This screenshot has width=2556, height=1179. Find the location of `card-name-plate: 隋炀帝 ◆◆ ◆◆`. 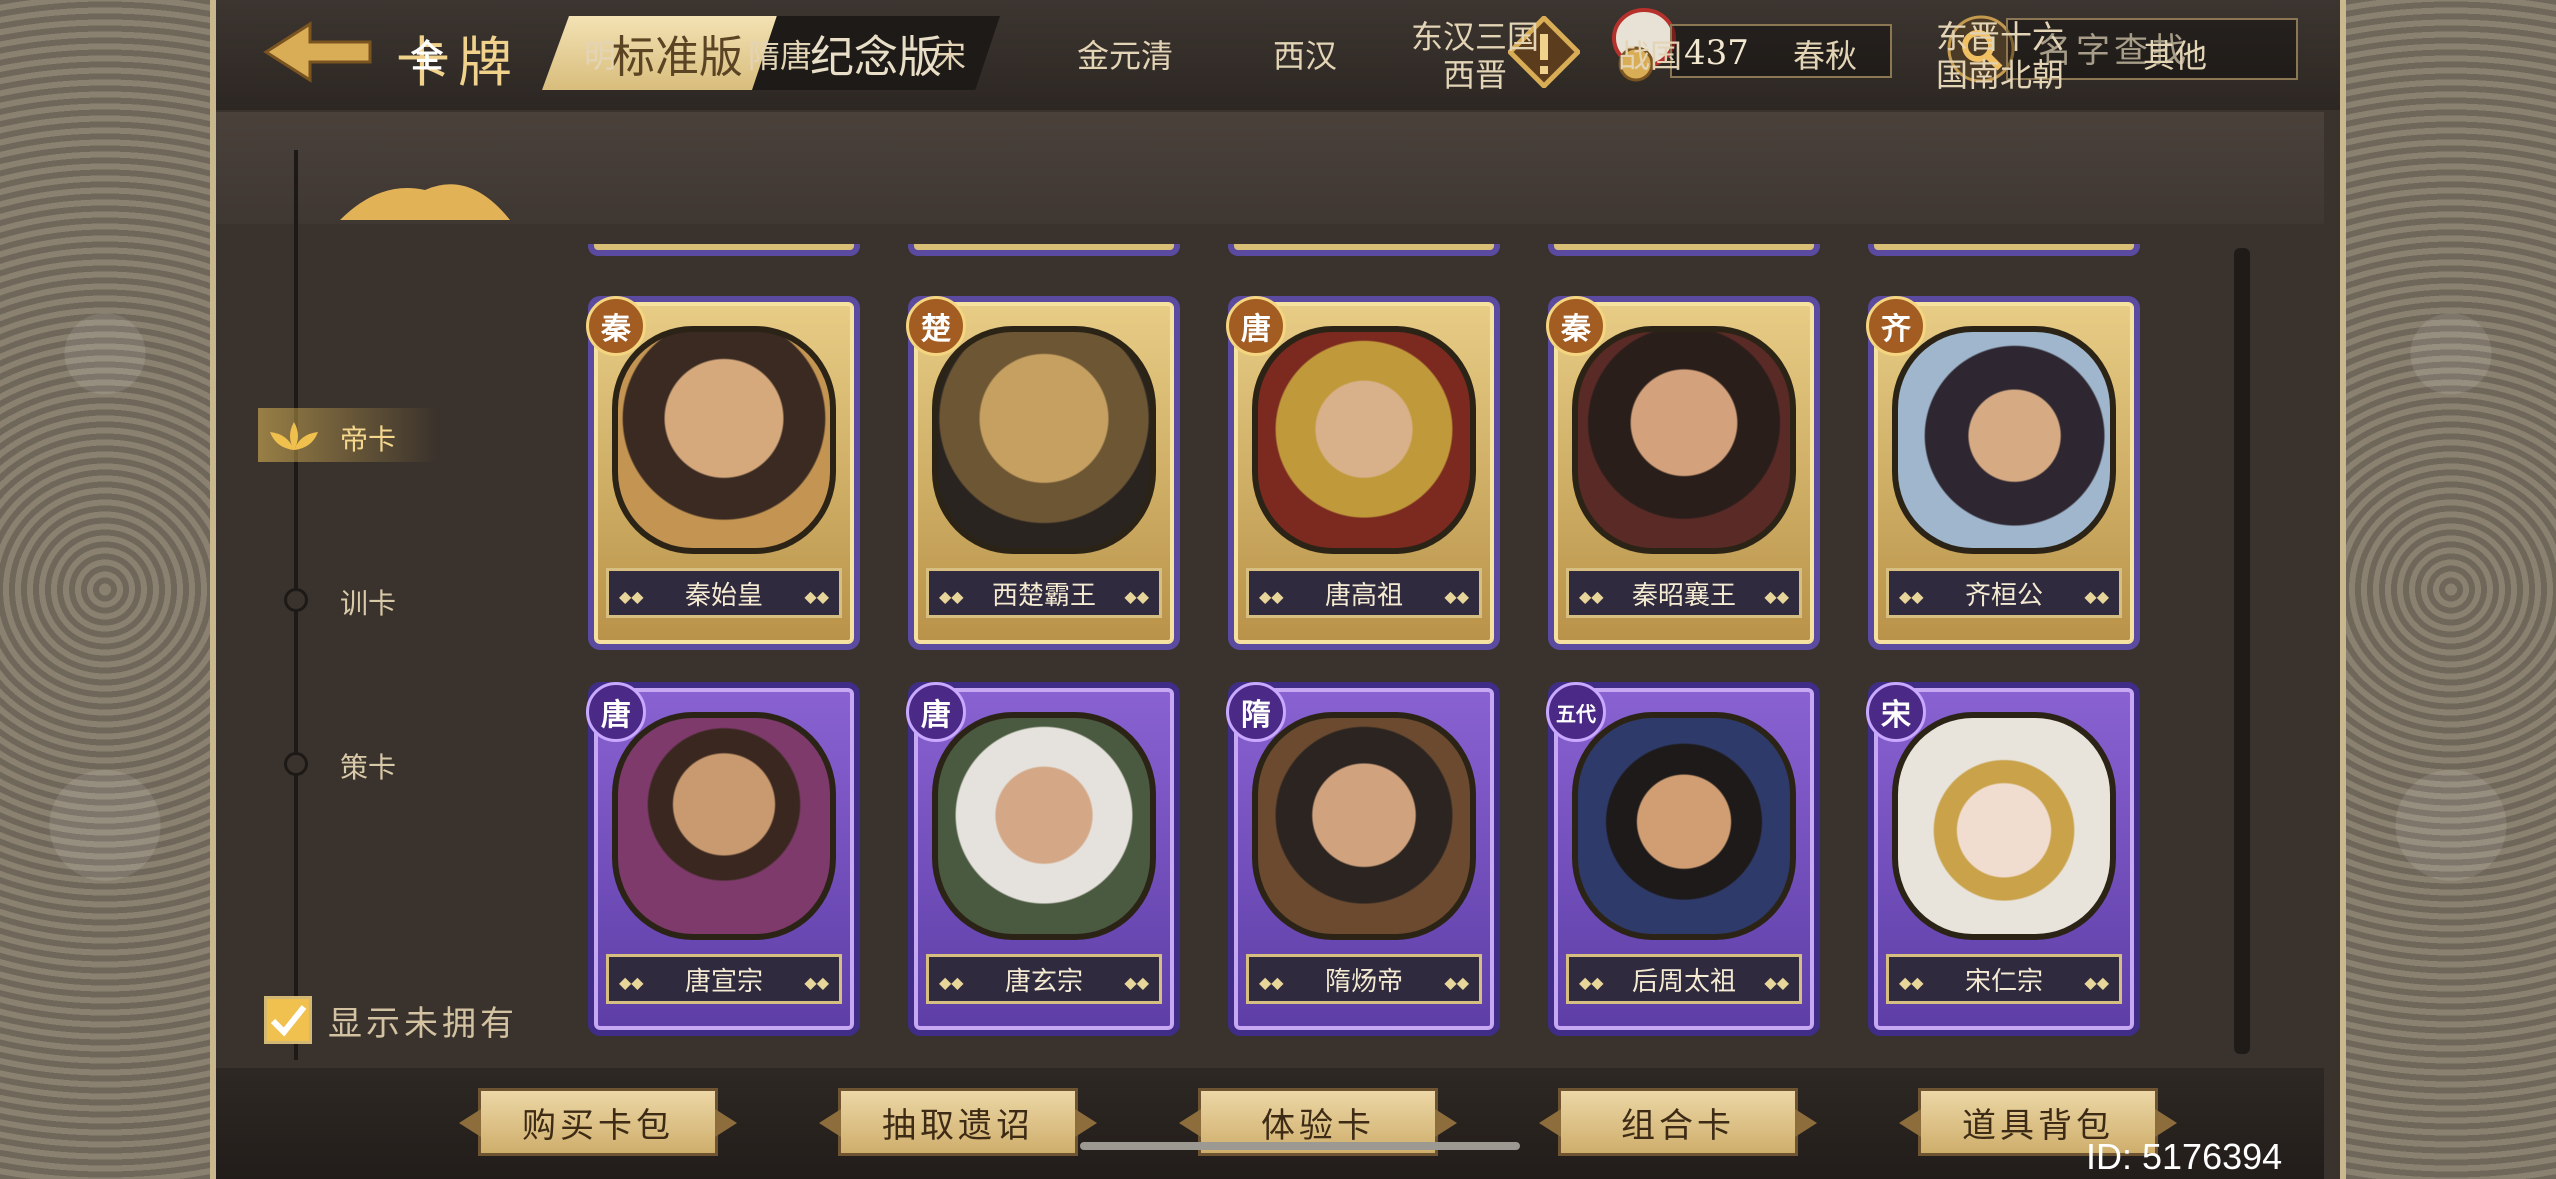

card-name-plate: 隋炀帝 ◆◆ ◆◆ is located at coordinates (1364, 979).